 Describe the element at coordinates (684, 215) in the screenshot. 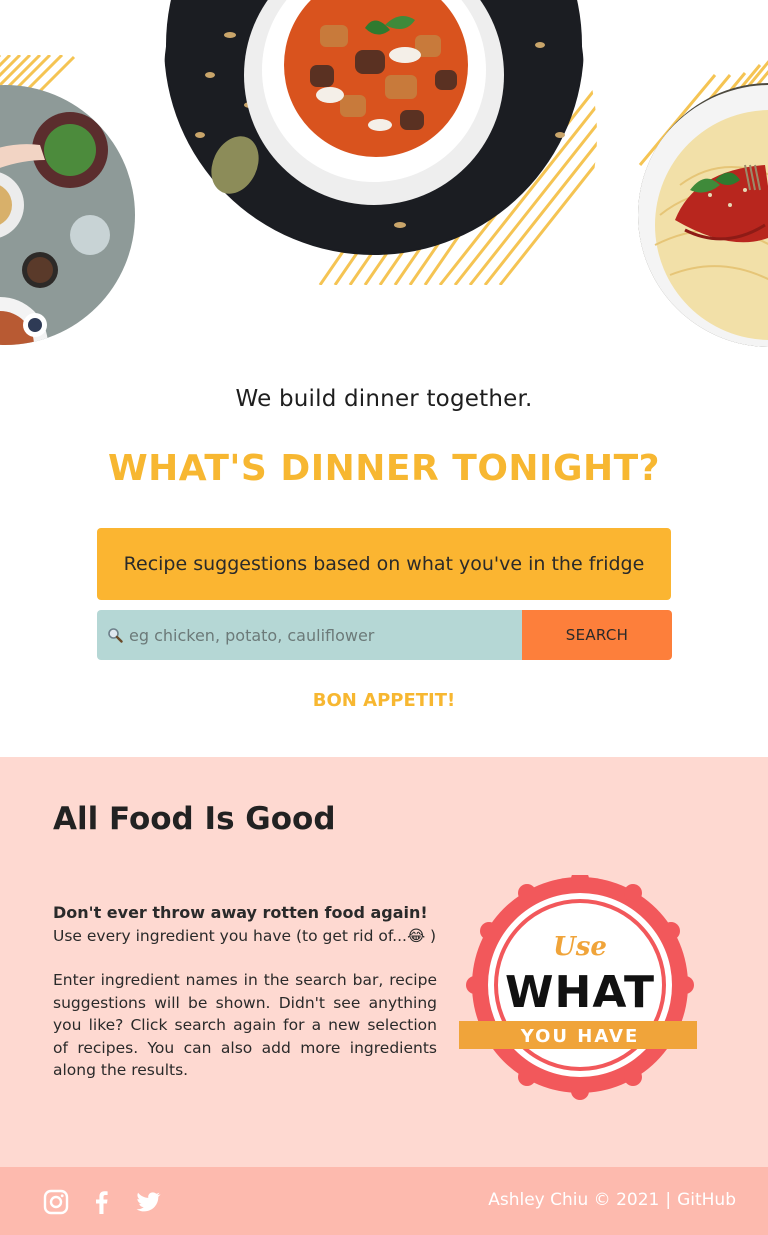

I see `spaghetti-image` at that location.